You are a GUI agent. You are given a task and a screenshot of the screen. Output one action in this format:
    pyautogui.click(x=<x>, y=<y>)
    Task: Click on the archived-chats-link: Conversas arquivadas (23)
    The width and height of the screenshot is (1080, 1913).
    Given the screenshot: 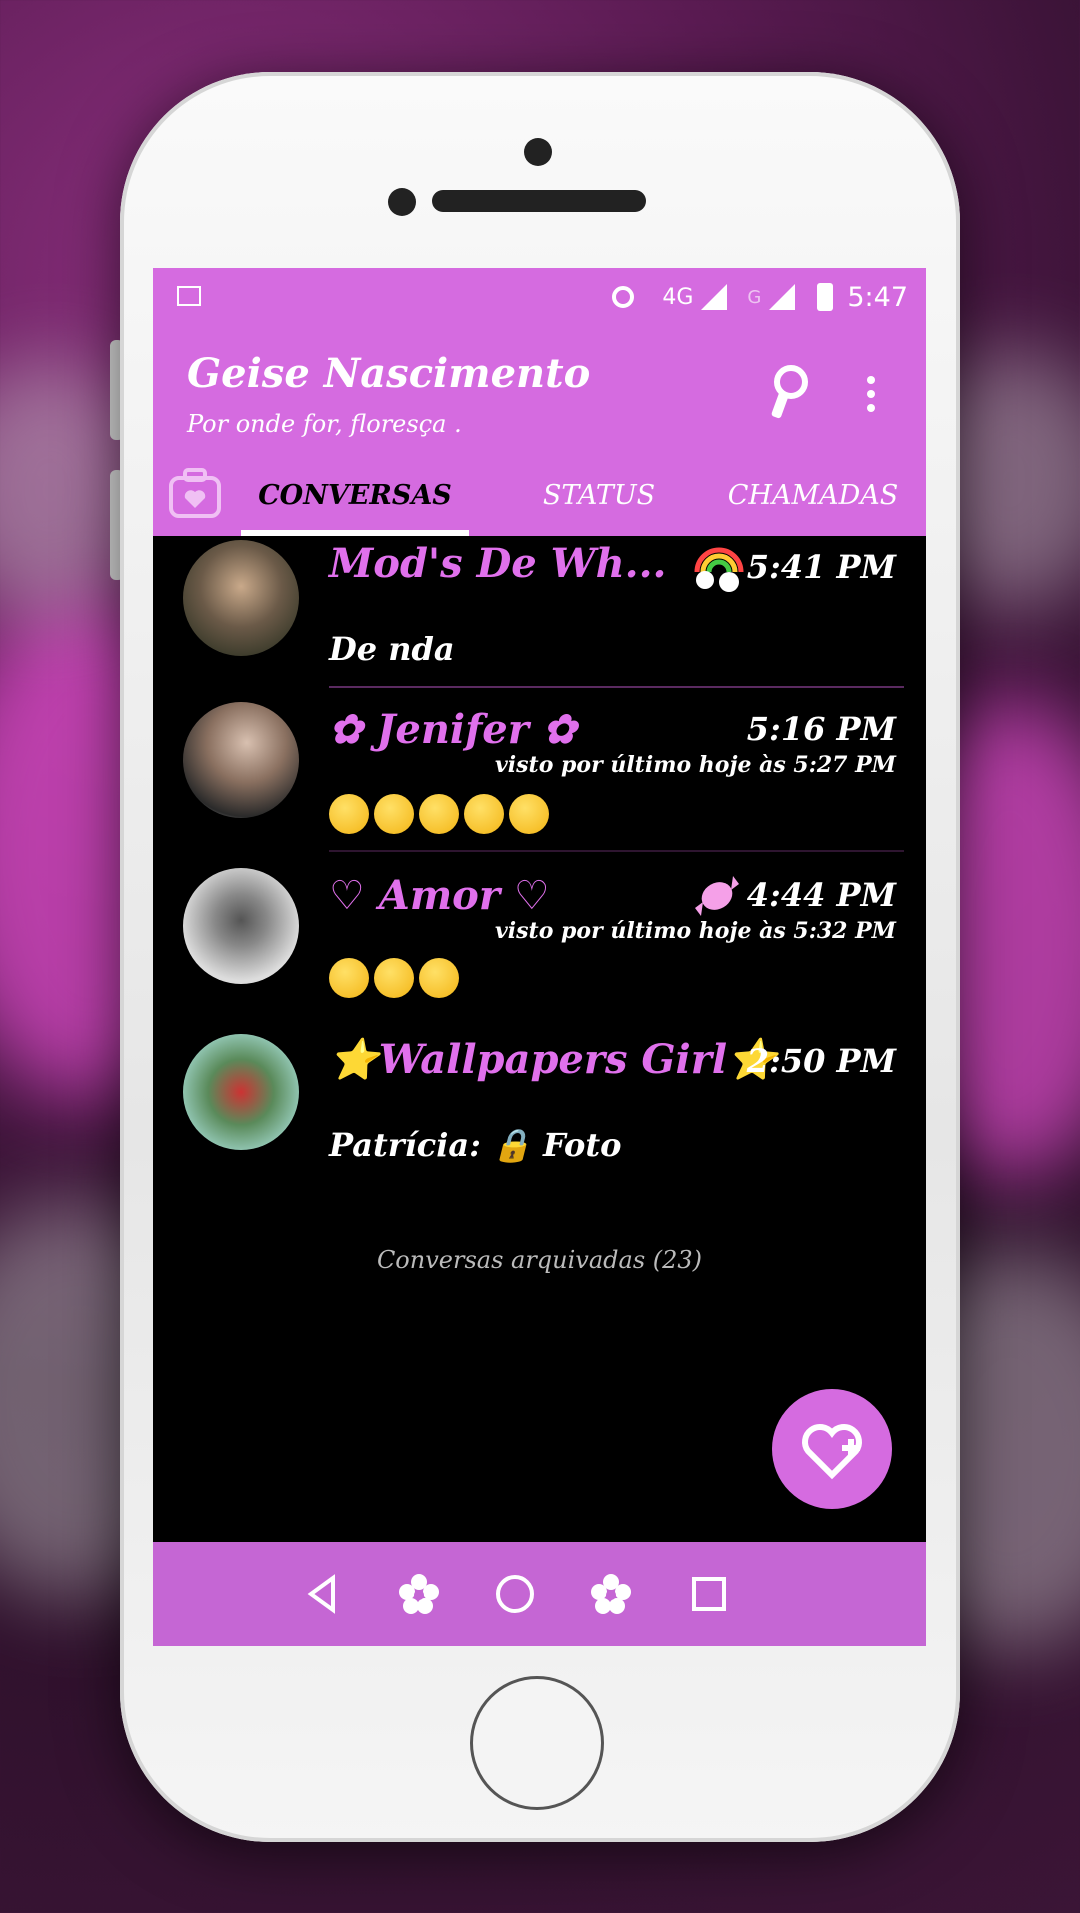 What is the action you would take?
    pyautogui.click(x=539, y=1260)
    